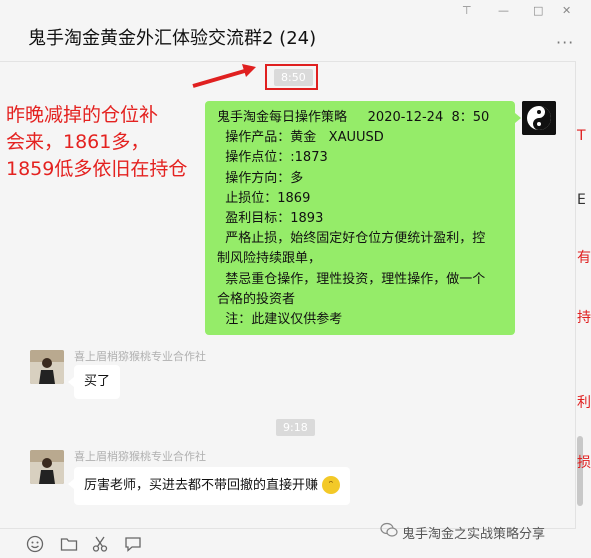 The height and width of the screenshot is (558, 591). Describe the element at coordinates (224, 76) in the screenshot. I see `red-arrow-icon` at that location.